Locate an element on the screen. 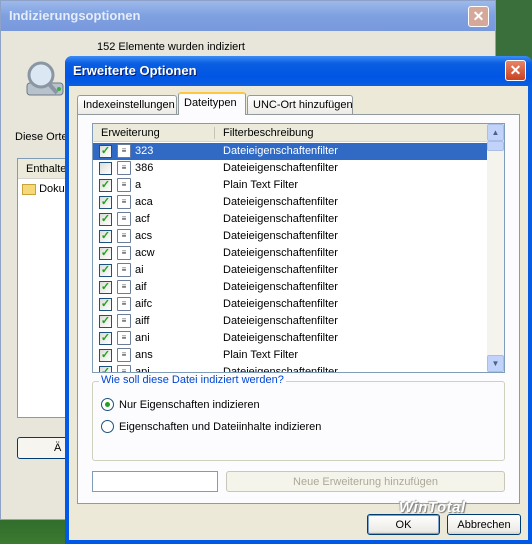 The width and height of the screenshot is (532, 544). column-description: Filterbeschreibung is located at coordinates (268, 133).